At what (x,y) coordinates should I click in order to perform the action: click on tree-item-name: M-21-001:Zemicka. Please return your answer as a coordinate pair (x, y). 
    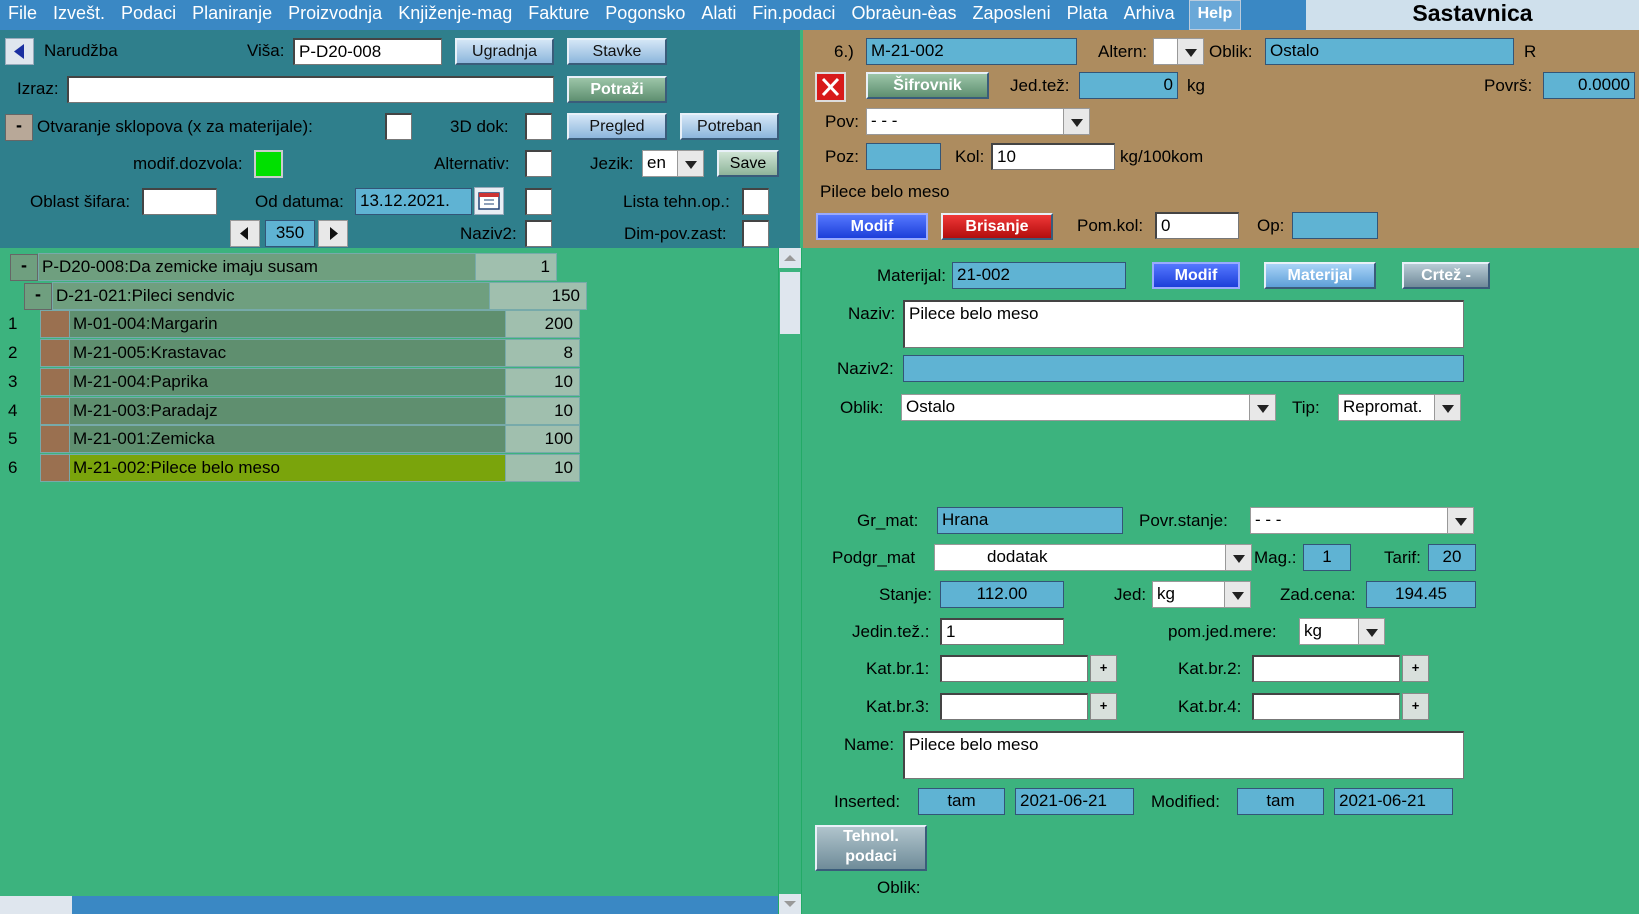
    Looking at the image, I should click on (287, 439).